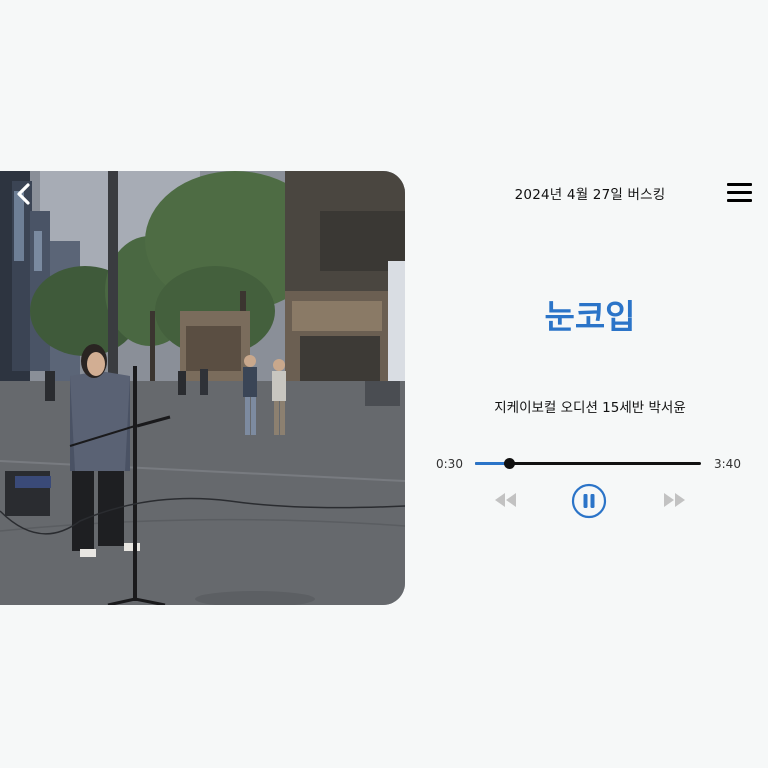 Image resolution: width=768 pixels, height=768 pixels. I want to click on rewind-button, so click(506, 500).